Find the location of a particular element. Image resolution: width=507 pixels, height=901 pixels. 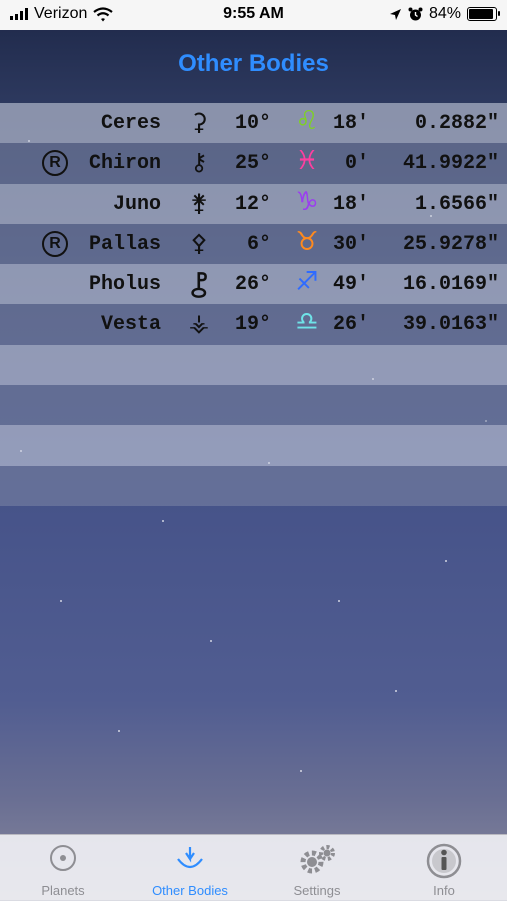

zodiac-sign-icon: ♉ is located at coordinates (307, 241).